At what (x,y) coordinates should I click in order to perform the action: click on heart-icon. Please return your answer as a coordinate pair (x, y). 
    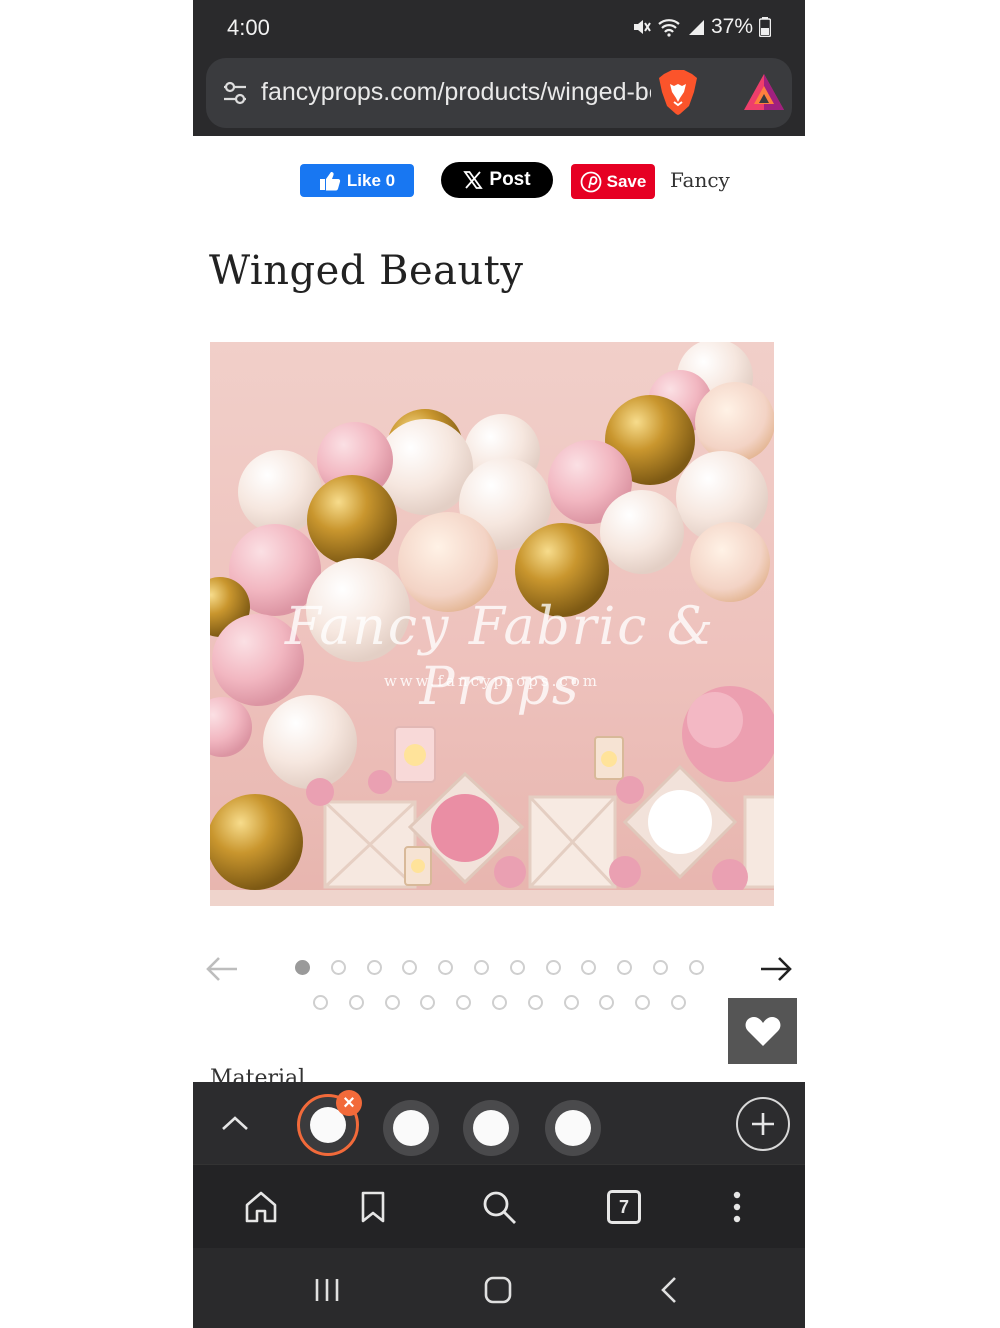
    Looking at the image, I should click on (762, 1031).